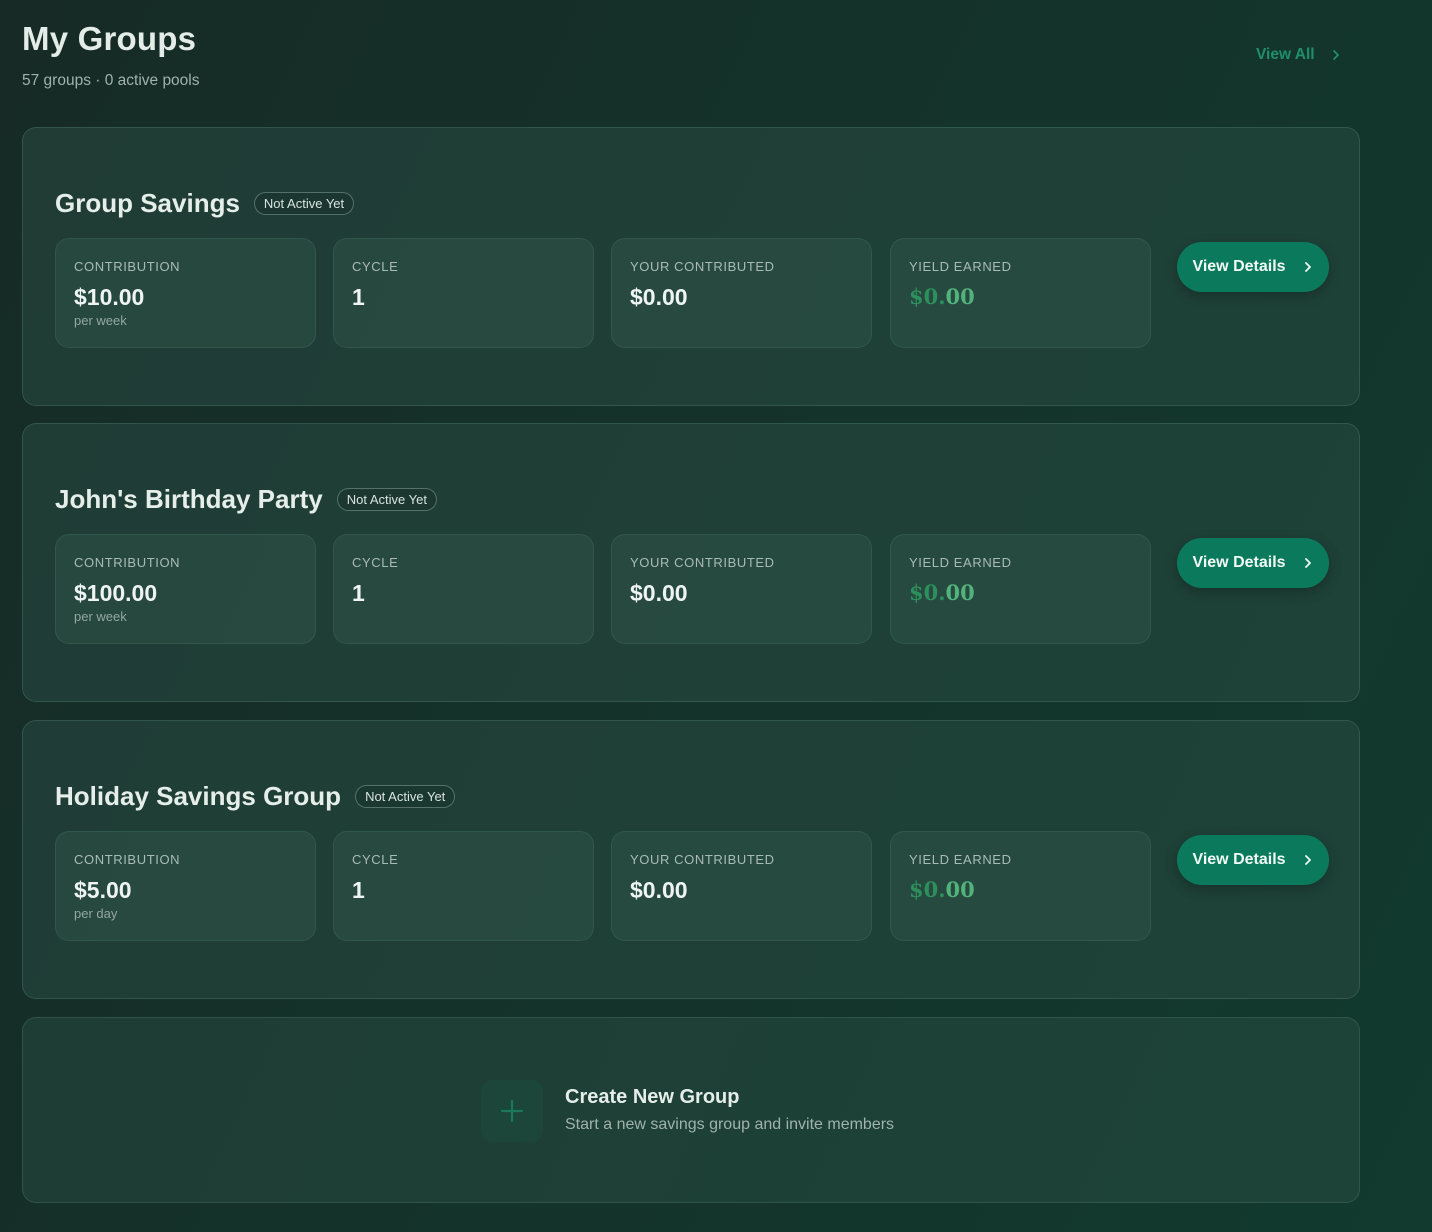  I want to click on contribution-value: $10.00, so click(109, 297).